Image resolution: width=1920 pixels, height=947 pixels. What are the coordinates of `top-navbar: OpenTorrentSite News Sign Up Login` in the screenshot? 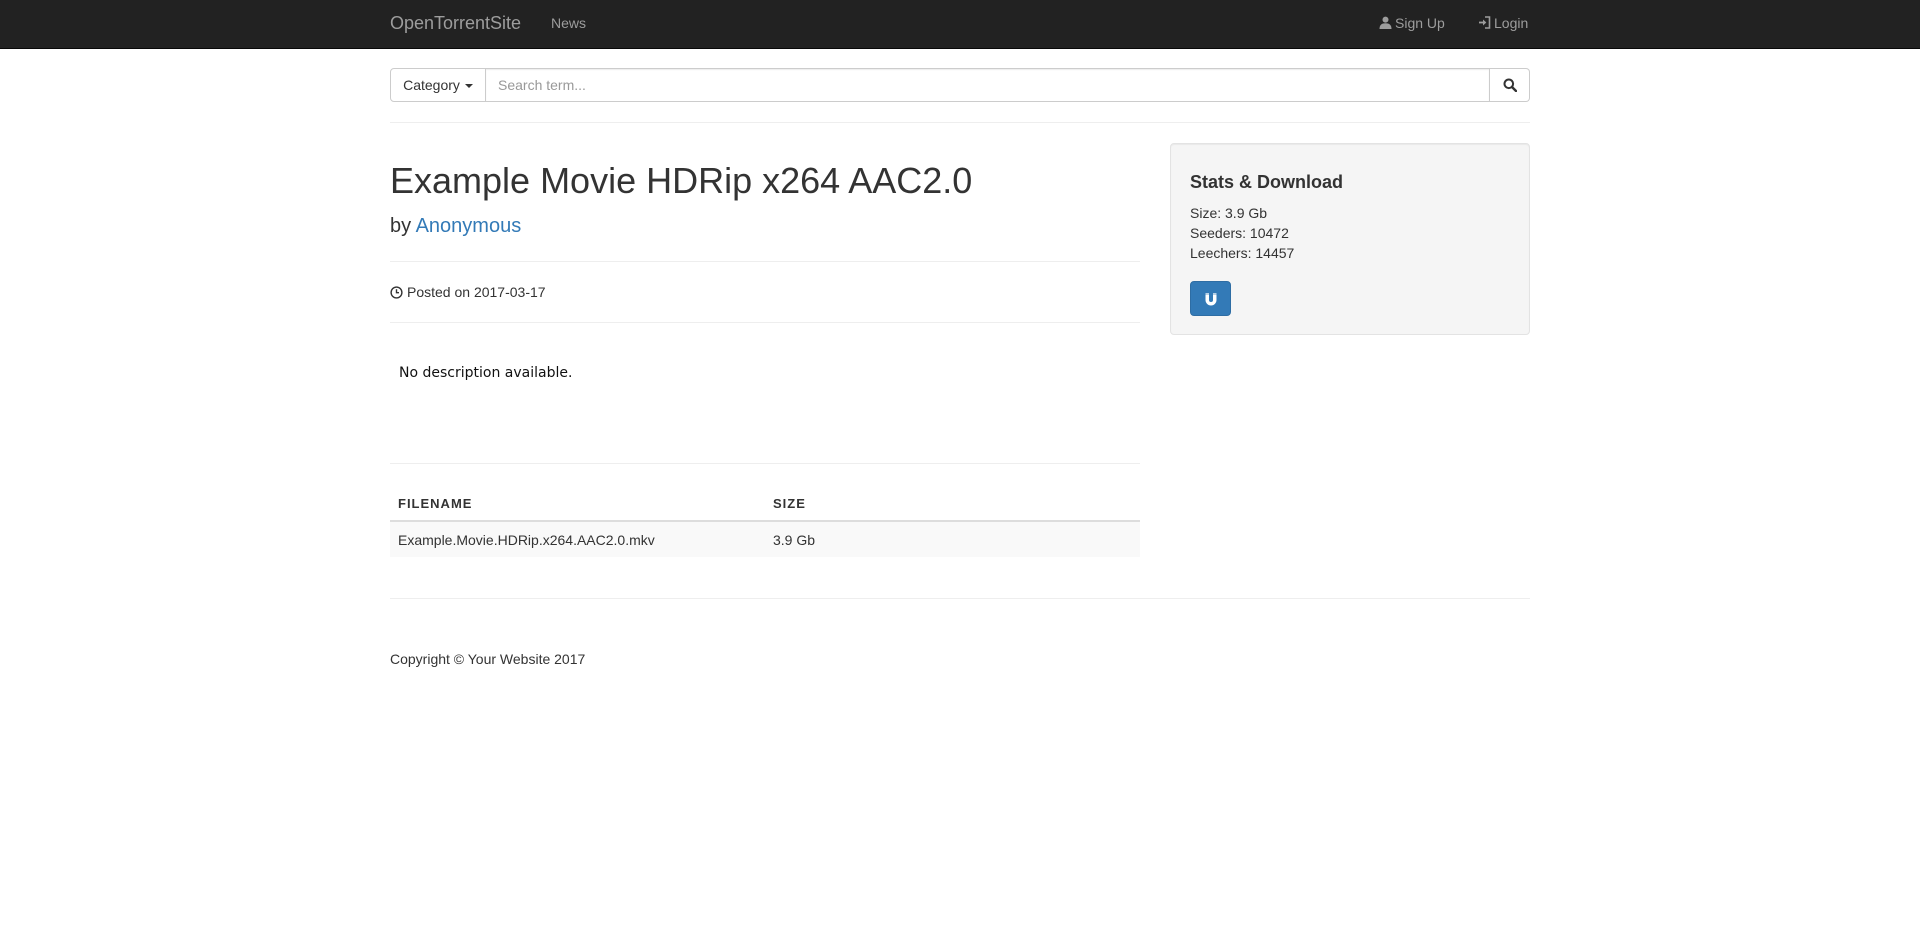 It's located at (960, 24).